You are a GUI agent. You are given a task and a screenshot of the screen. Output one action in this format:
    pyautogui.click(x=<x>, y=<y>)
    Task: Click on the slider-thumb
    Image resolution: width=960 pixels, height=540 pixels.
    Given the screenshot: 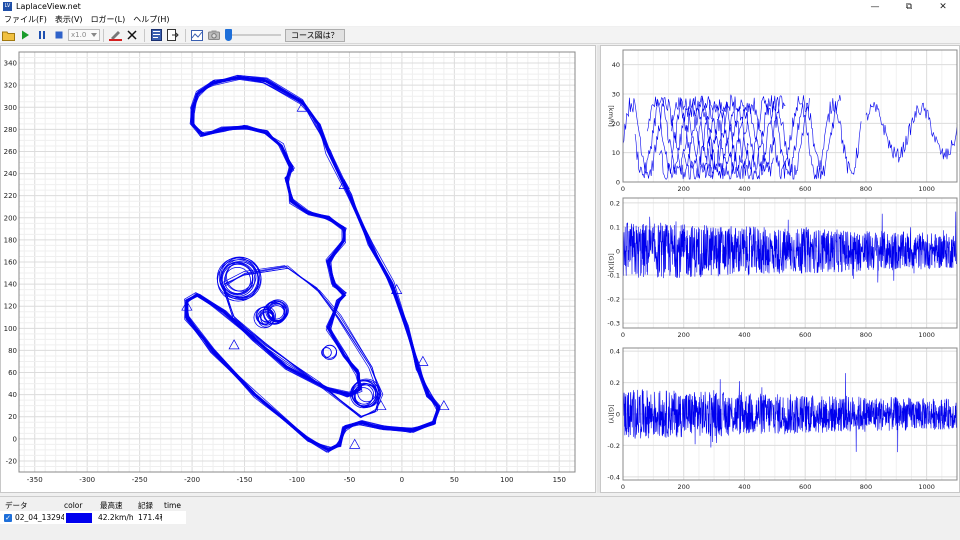 What is the action you would take?
    pyautogui.click(x=228, y=35)
    